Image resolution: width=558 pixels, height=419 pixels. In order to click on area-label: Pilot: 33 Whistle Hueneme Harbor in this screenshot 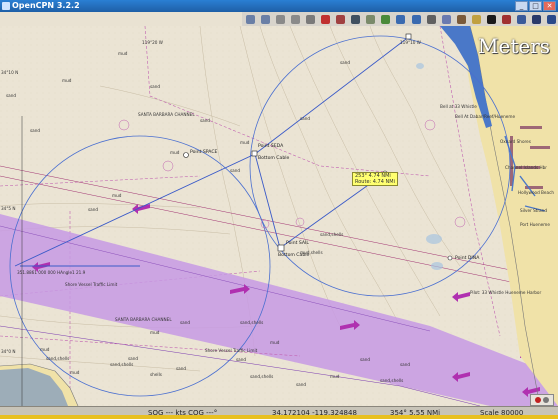, I will do `click(506, 292)`.